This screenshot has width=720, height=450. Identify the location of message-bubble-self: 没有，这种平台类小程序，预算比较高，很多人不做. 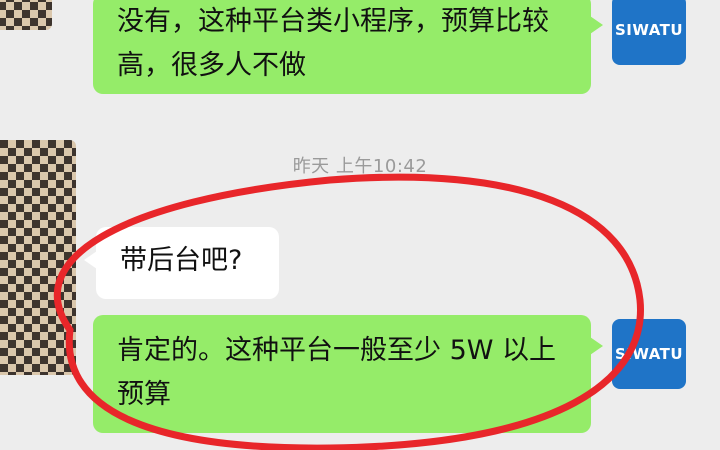
(348, 47).